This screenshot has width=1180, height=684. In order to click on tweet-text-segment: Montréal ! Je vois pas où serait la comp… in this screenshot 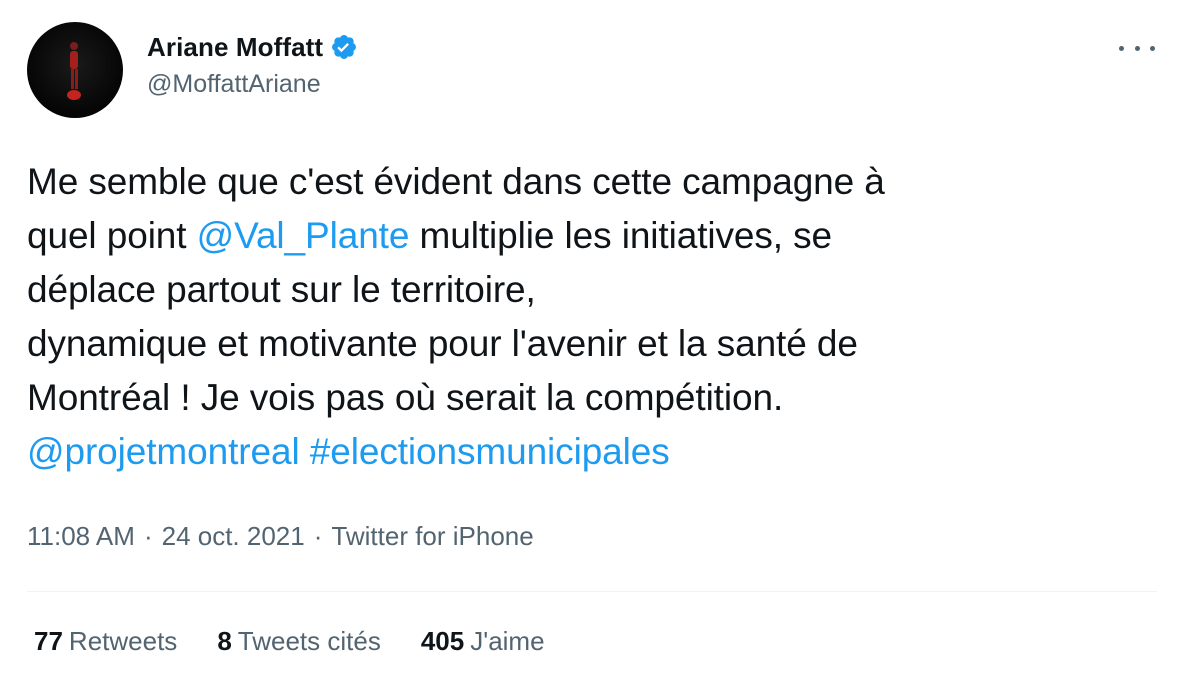, I will do `click(405, 397)`.